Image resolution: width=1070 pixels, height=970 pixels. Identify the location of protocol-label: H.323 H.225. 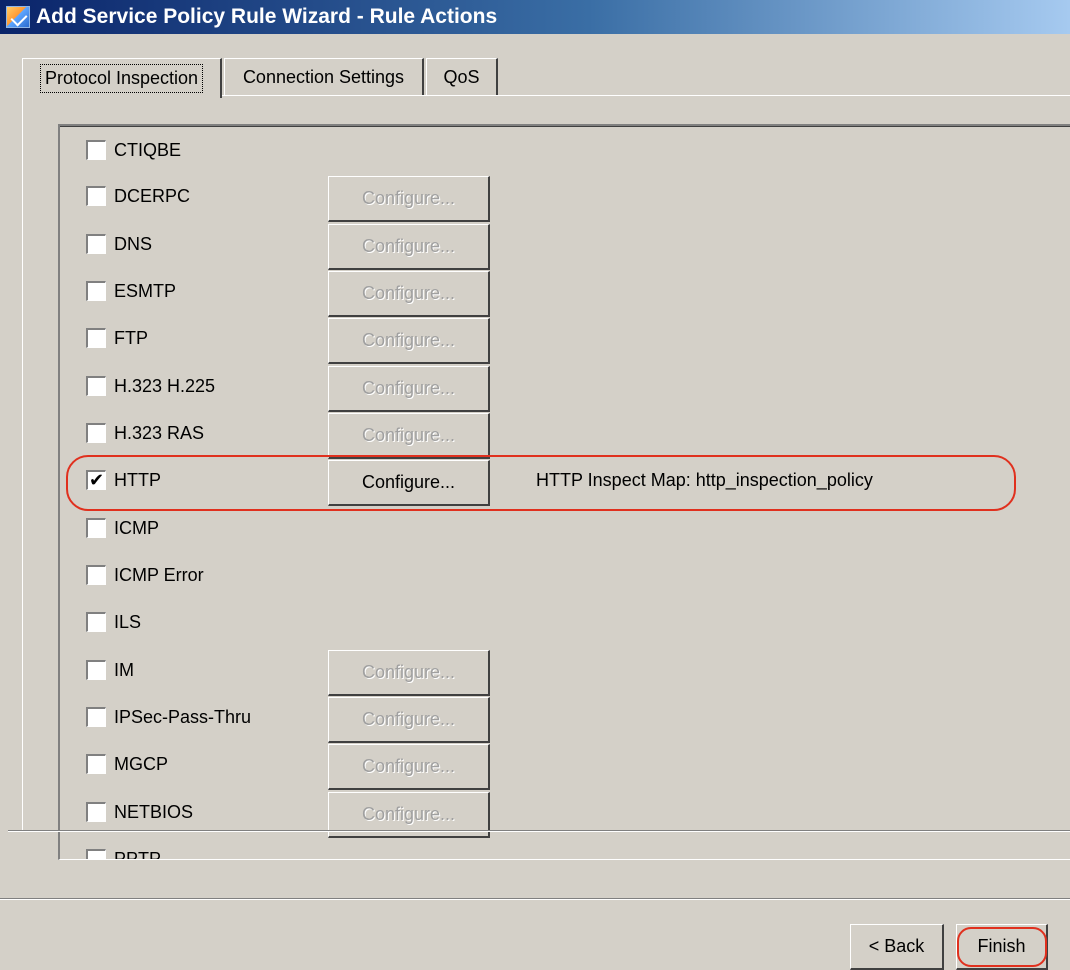
(165, 386).